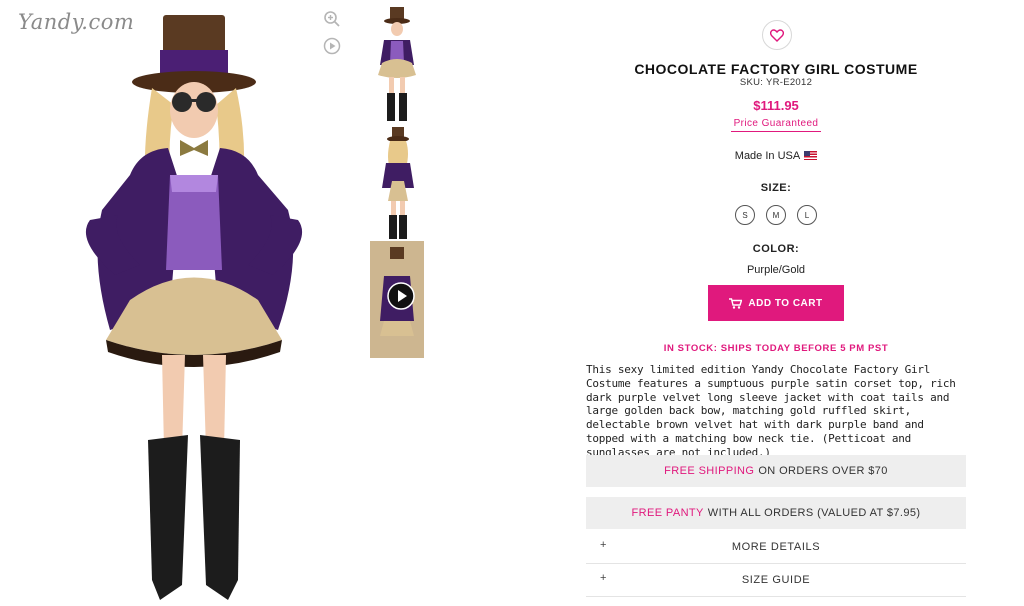 This screenshot has height=606, width=1024. What do you see at coordinates (814, 513) in the screenshot?
I see `promo-text: WITH ALL ORDERS (VALUED AT $7.95)` at bounding box center [814, 513].